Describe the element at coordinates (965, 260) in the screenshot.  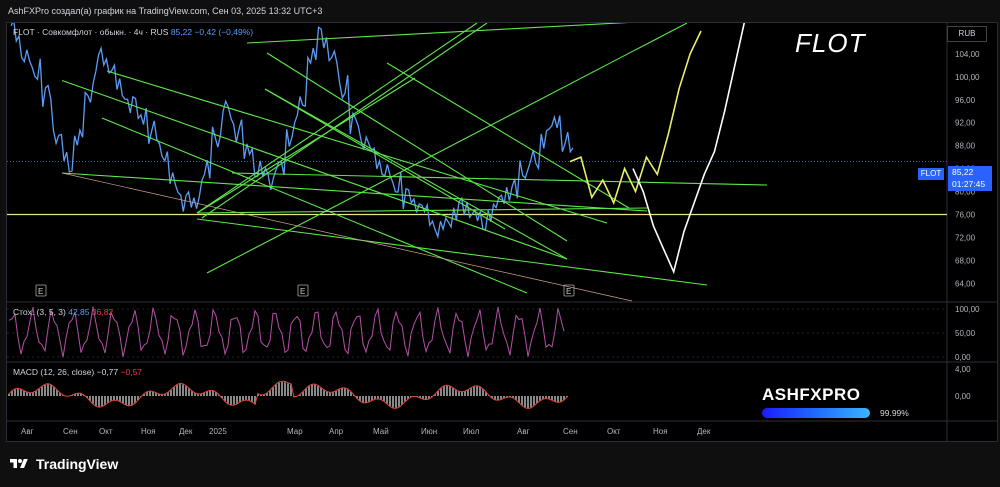
I see `y-tick-label: 68,00` at that location.